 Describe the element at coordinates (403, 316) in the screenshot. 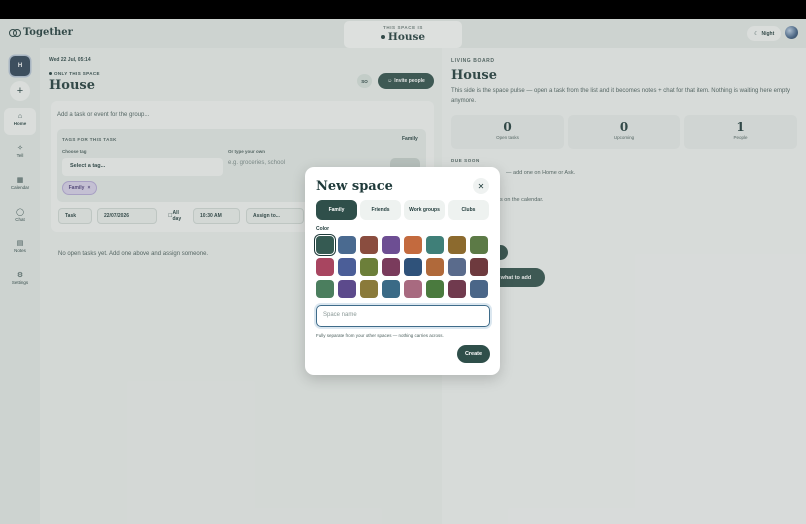

I see `space-name-input: Space name` at that location.